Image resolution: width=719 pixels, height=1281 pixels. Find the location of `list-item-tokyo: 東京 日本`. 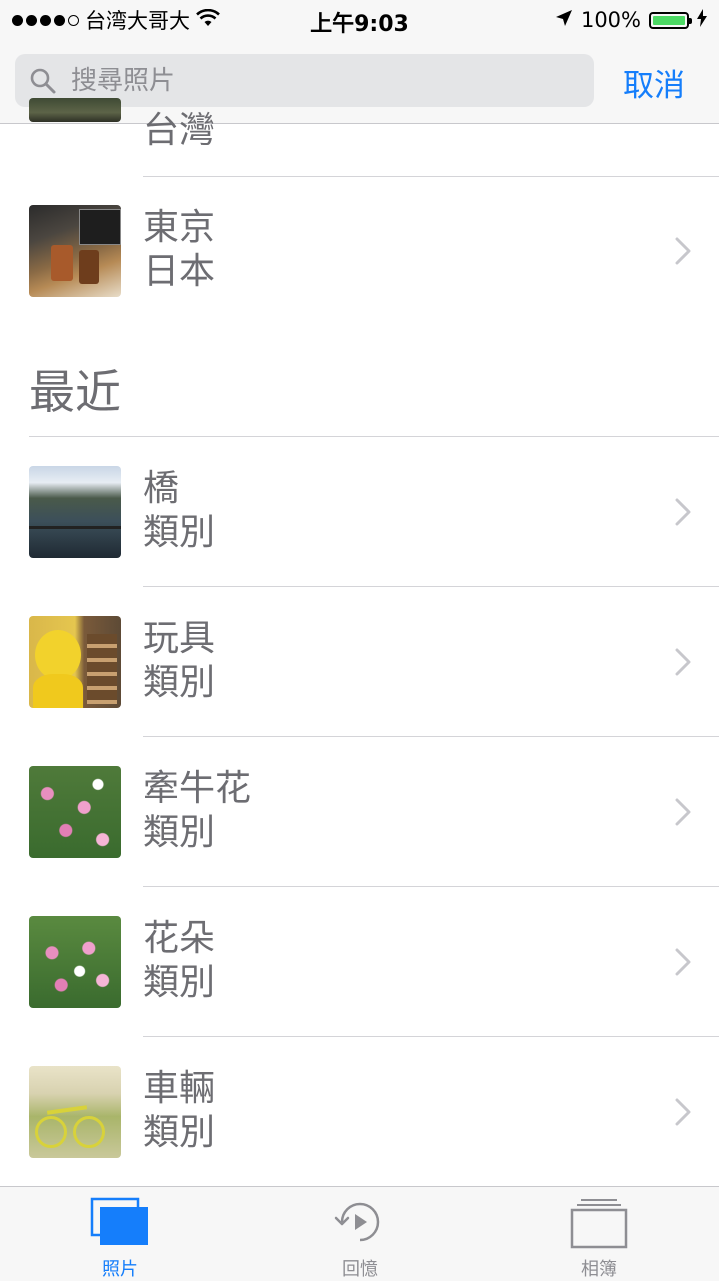

list-item-tokyo: 東京 日本 is located at coordinates (359, 251).